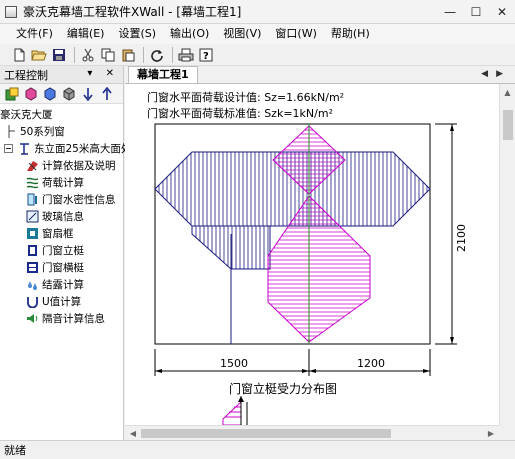 The width and height of the screenshot is (515, 459). What do you see at coordinates (240, 113) in the screenshot?
I see `standard-load-text: 门窗水平面荷载标准值: Szk=1kN/m²` at bounding box center [240, 113].